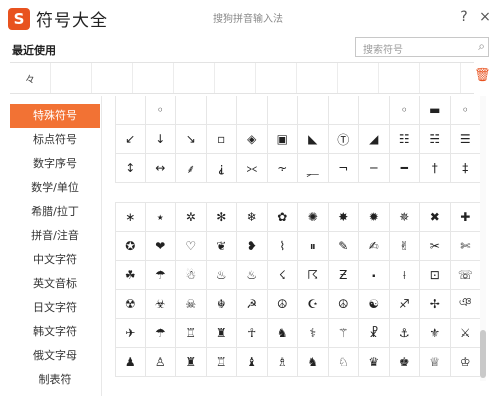  Describe the element at coordinates (313, 362) in the screenshot. I see `symbol-cell: ♞` at that location.